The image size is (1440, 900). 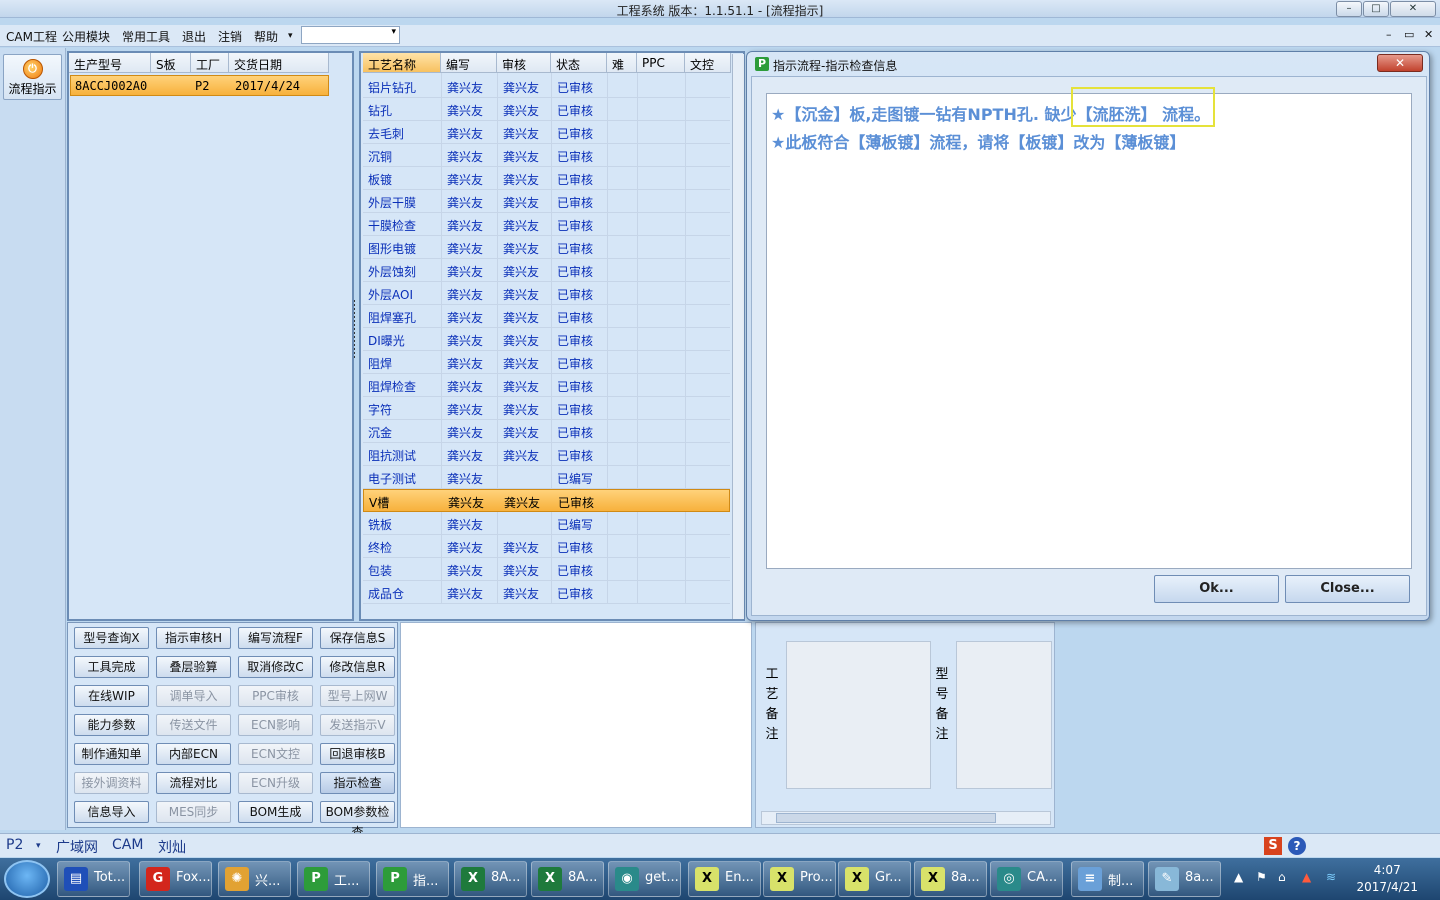 What do you see at coordinates (32, 77) in the screenshot?
I see `flow-instruction-button: ⏻ 流程指示` at bounding box center [32, 77].